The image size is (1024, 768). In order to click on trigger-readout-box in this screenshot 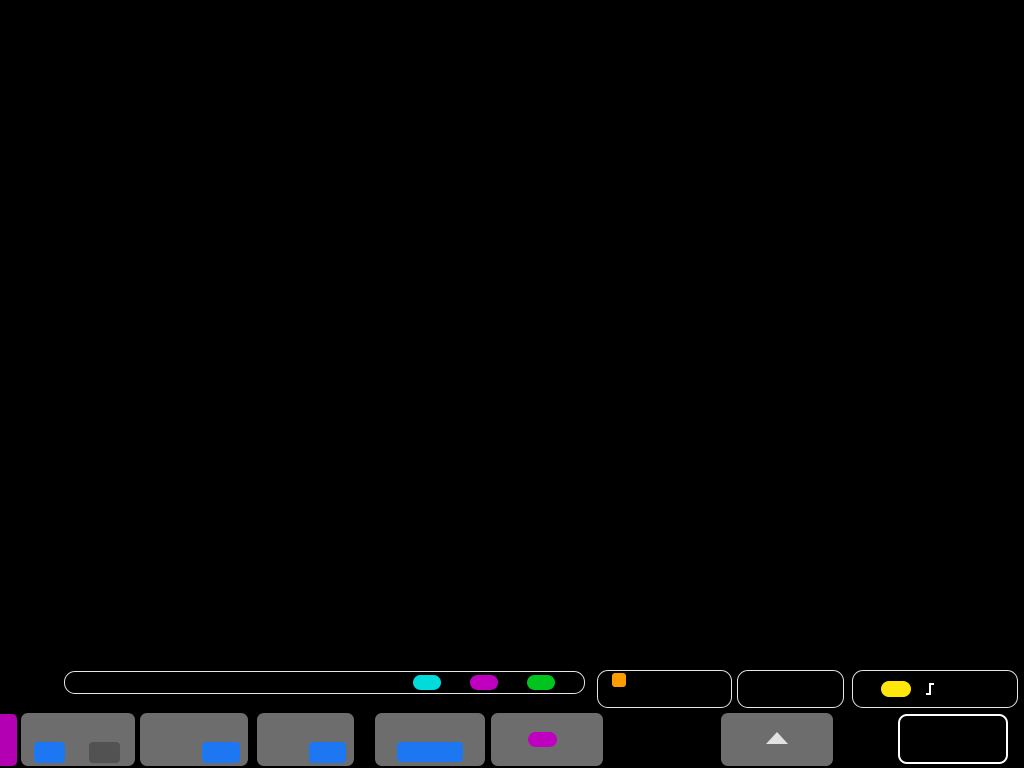, I will do `click(935, 689)`.